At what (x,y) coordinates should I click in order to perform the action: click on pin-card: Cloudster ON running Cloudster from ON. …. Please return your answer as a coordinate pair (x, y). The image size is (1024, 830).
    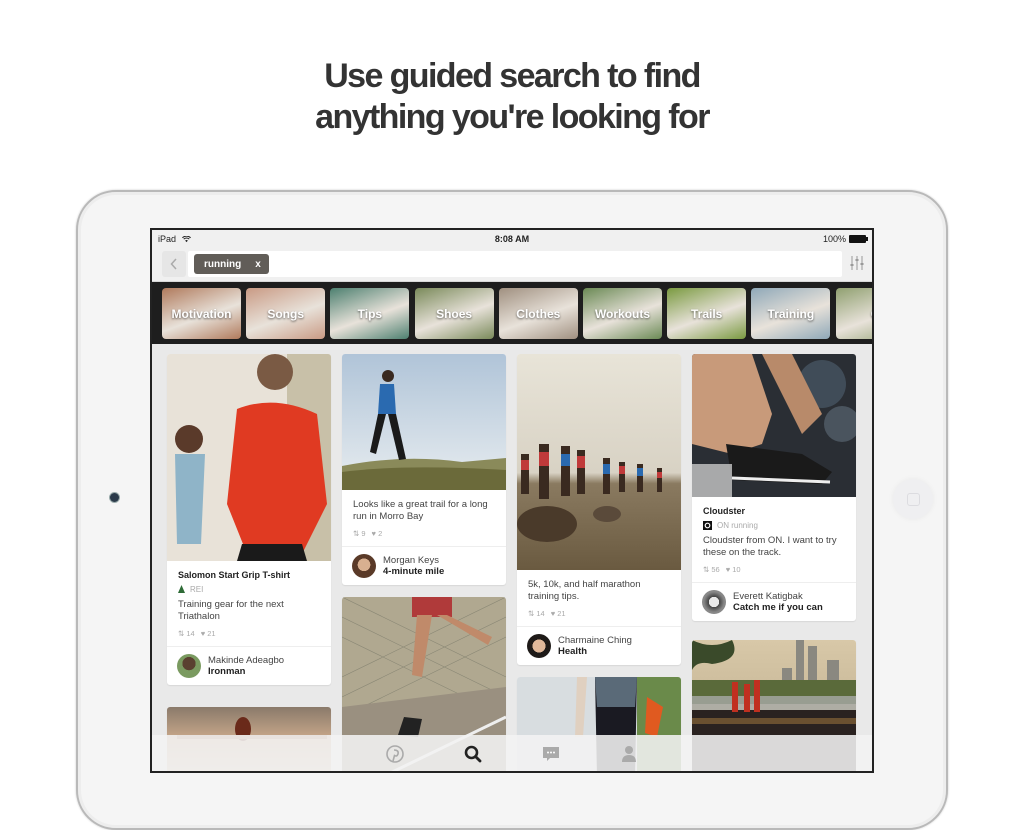
    Looking at the image, I should click on (774, 487).